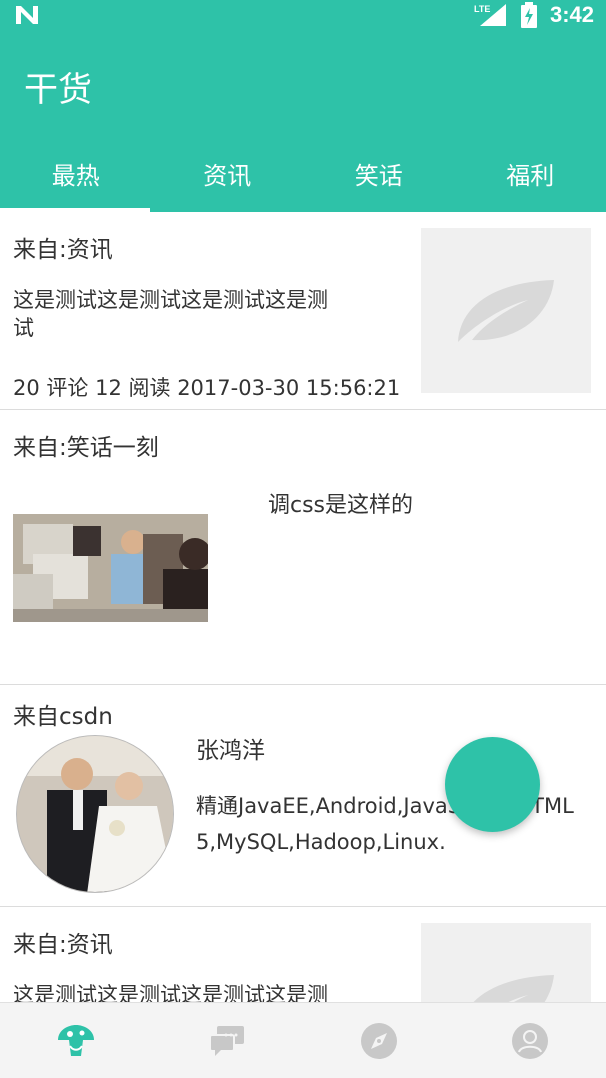  What do you see at coordinates (528, 15) in the screenshot?
I see `battery-charging-icon` at bounding box center [528, 15].